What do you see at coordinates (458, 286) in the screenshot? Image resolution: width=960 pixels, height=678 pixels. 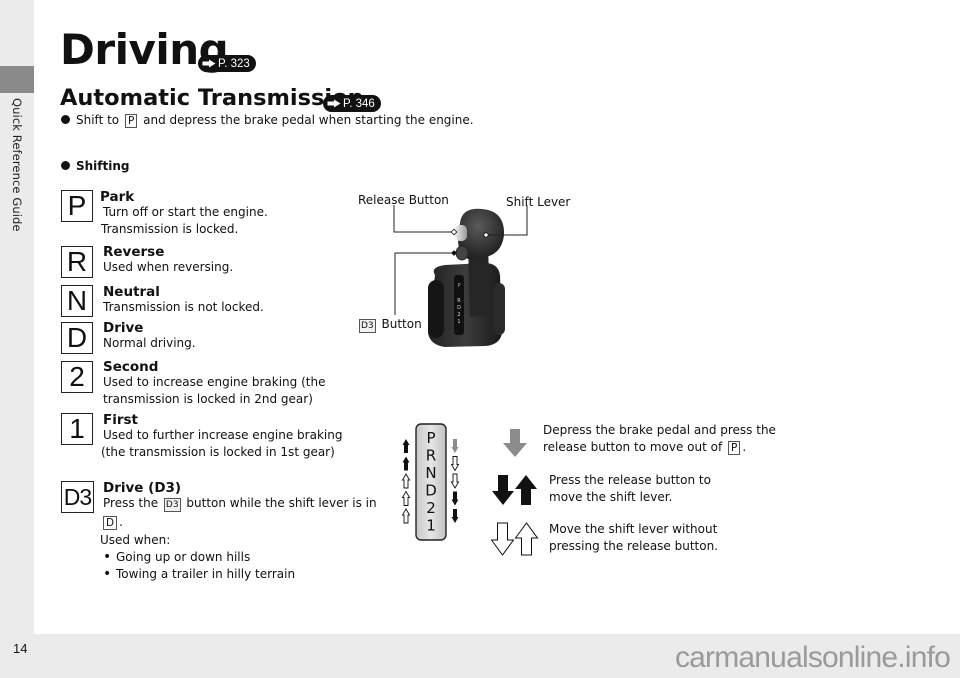 I see `svg-text: P` at bounding box center [458, 286].